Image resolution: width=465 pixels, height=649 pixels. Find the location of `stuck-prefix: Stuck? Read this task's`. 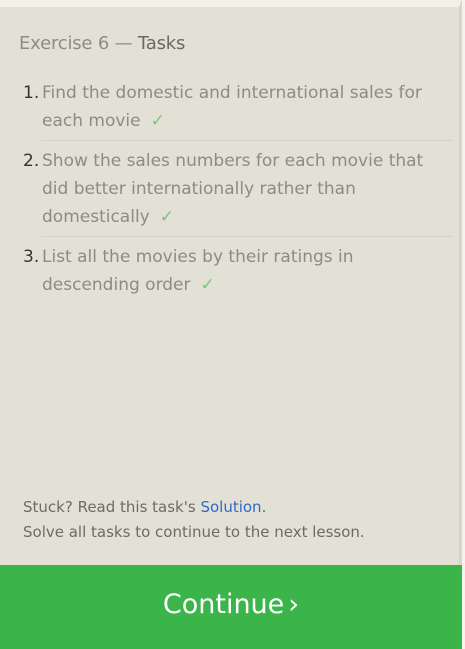

stuck-prefix: Stuck? Read this task's is located at coordinates (112, 507).